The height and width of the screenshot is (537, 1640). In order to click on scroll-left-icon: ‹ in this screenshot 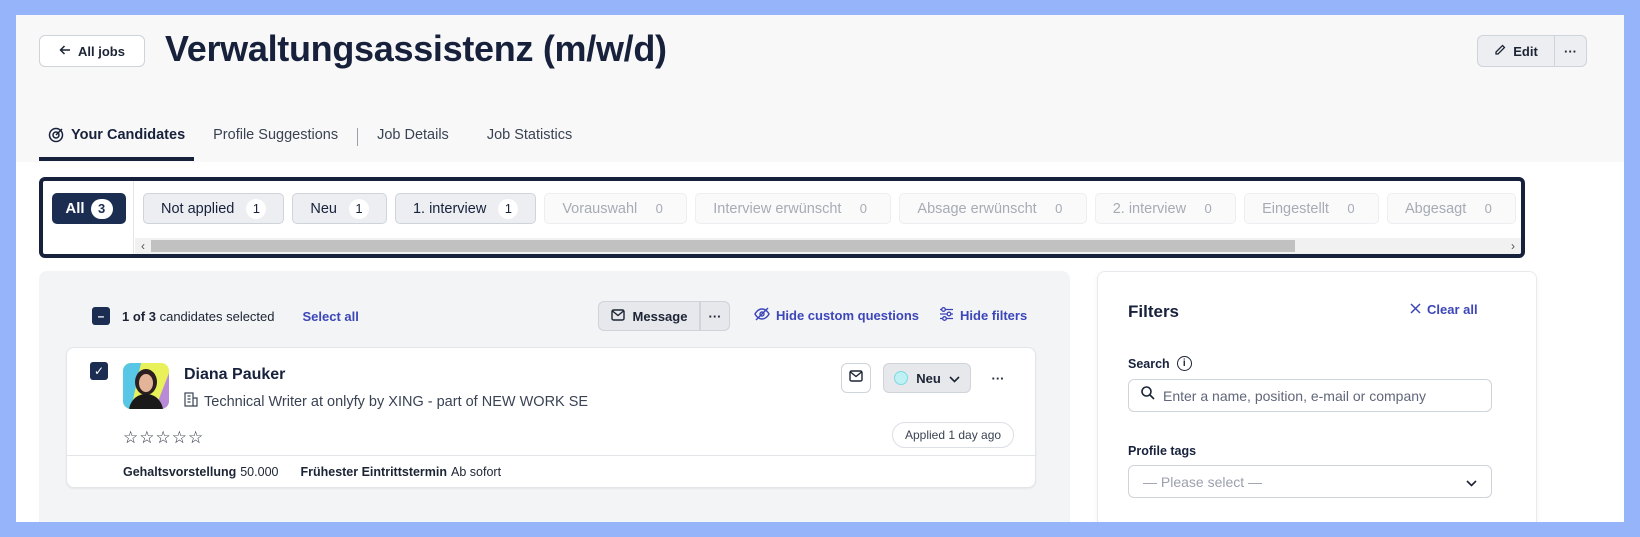, I will do `click(143, 246)`.